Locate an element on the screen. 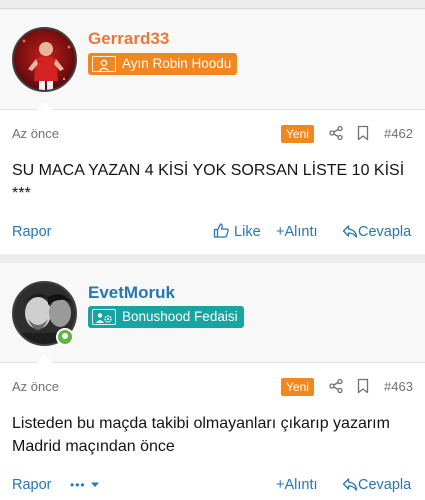  post-actions: Rapor ••• +Alıntı Cevapla is located at coordinates (212, 486).